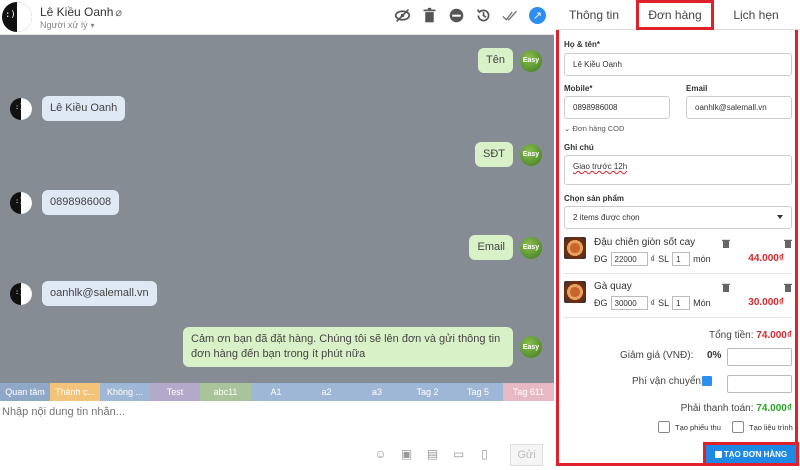 The width and height of the screenshot is (800, 470). Describe the element at coordinates (774, 335) in the screenshot. I see `total-value: 74.000₫` at that location.